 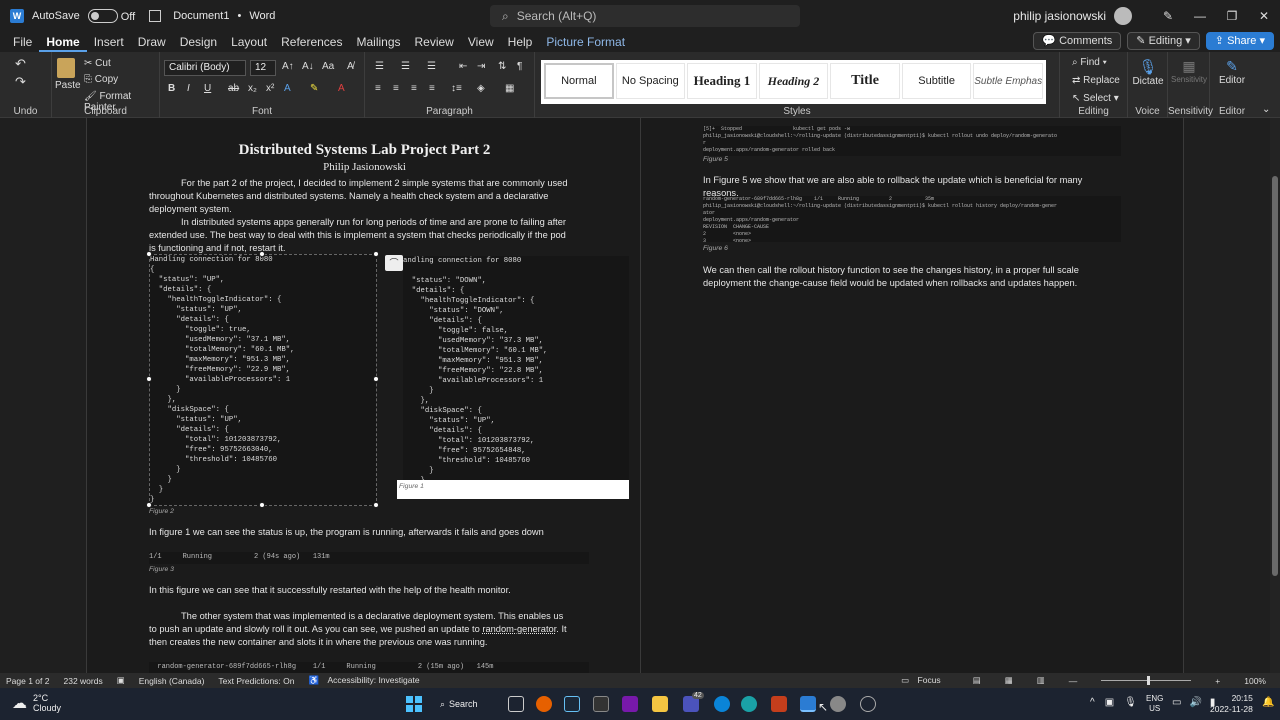 What do you see at coordinates (378, 42) in the screenshot?
I see `tab-mailings: Mailings` at bounding box center [378, 42].